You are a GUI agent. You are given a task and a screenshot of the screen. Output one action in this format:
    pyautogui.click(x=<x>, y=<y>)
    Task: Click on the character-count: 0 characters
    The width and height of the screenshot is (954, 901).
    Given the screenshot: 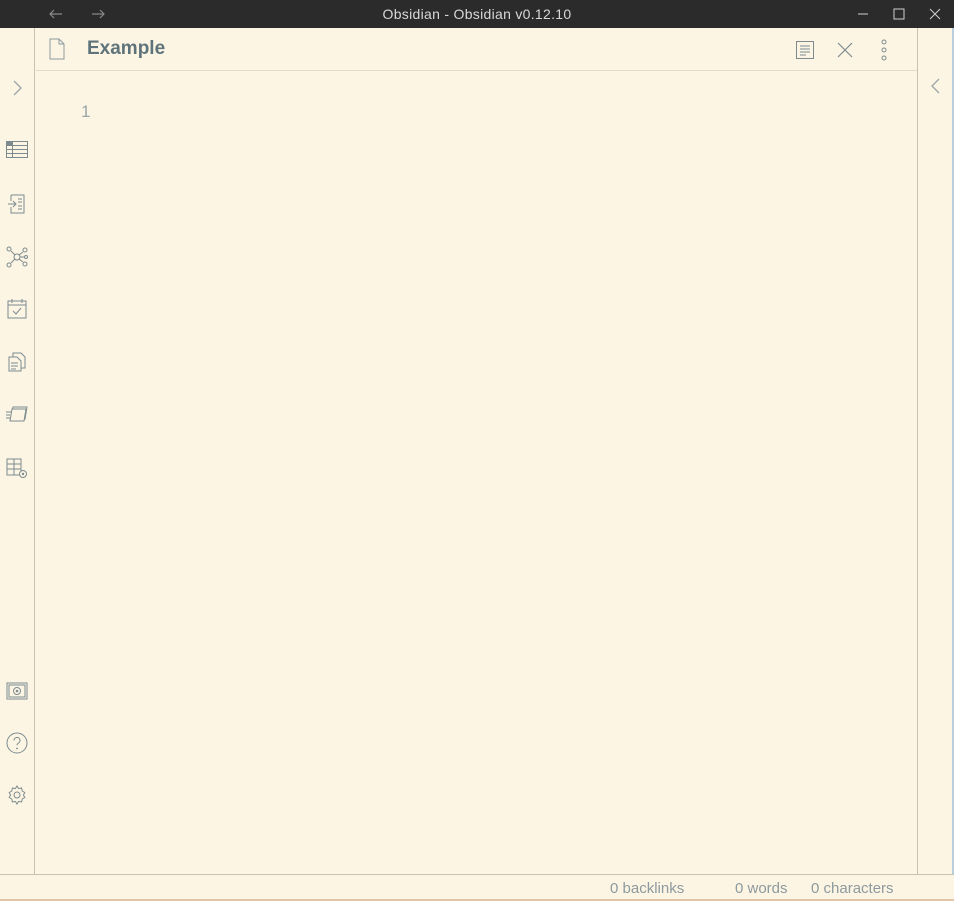 What is the action you would take?
    pyautogui.click(x=852, y=888)
    